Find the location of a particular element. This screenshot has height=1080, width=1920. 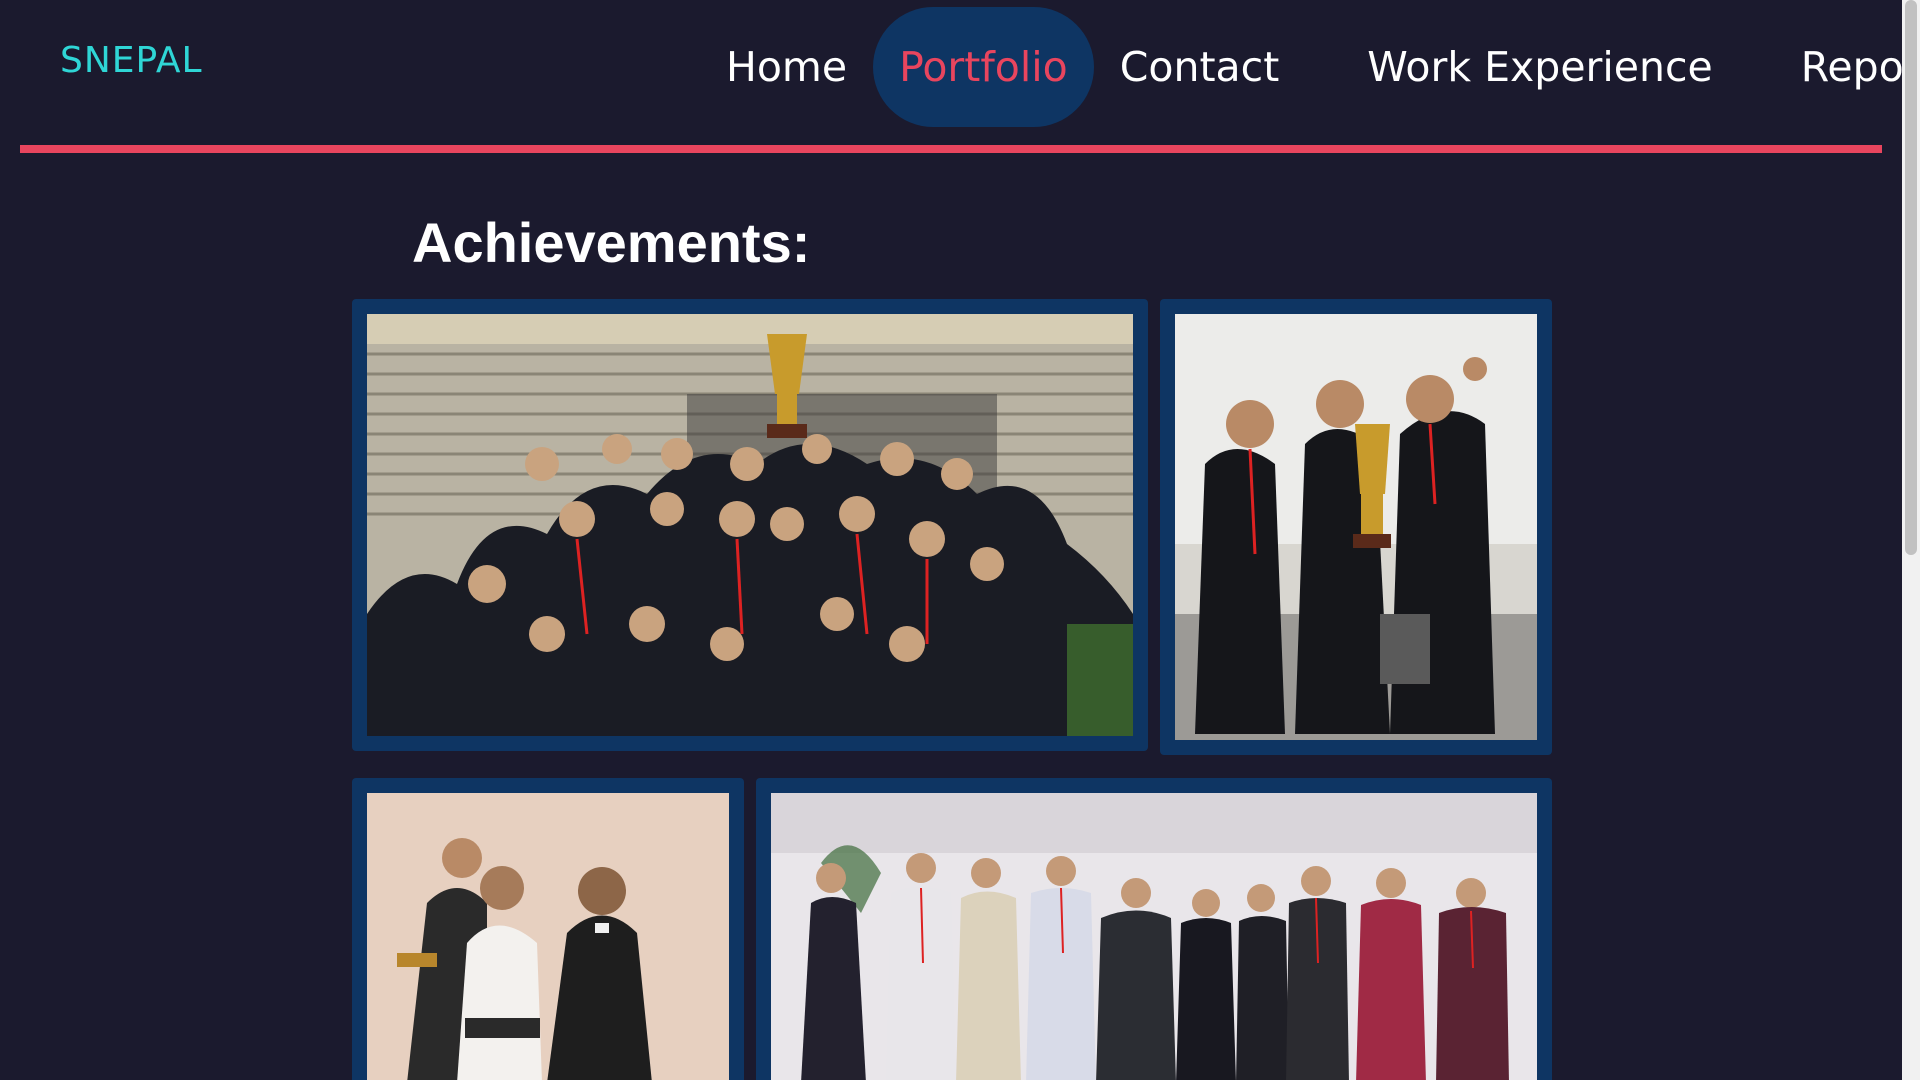

site-logo: SNEPAL is located at coordinates (131, 60).